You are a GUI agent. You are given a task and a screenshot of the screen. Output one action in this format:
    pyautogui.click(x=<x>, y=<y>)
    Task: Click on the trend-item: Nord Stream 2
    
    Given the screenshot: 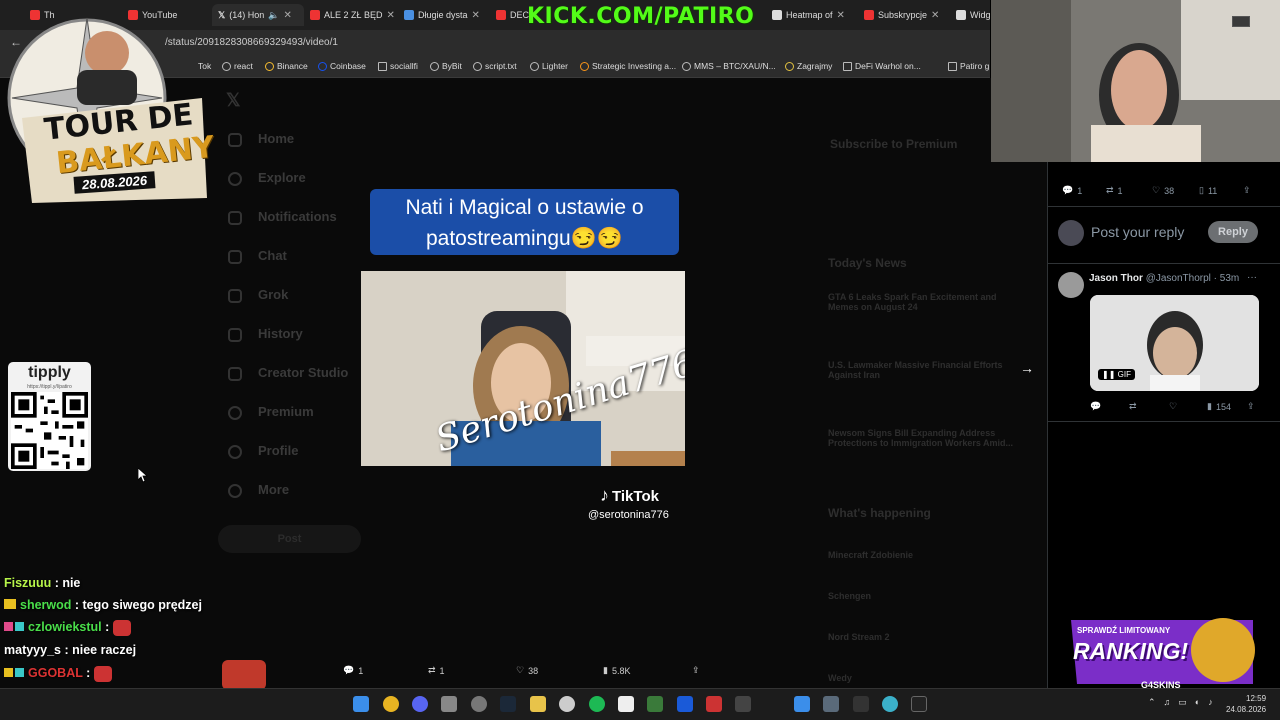 What is the action you would take?
    pyautogui.click(x=859, y=637)
    